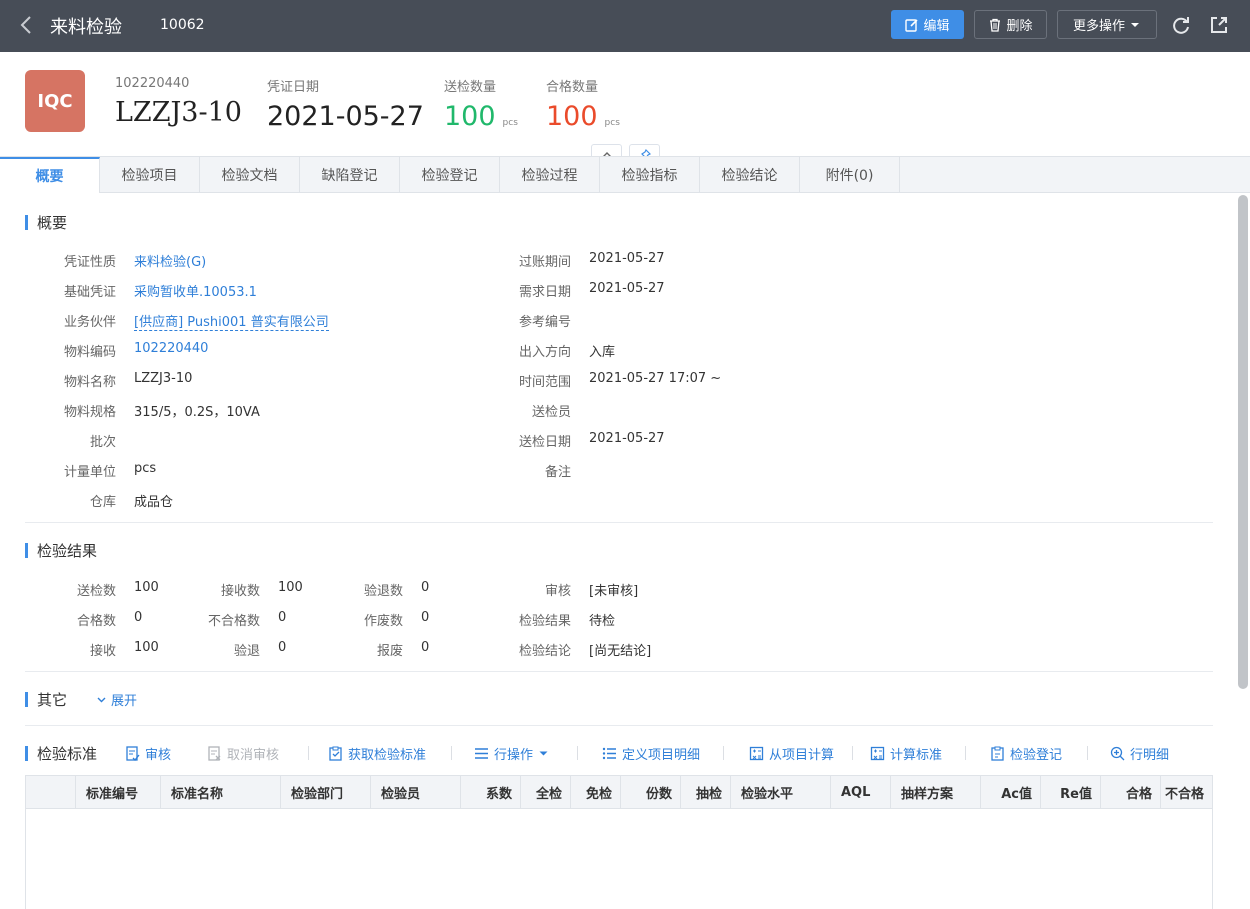 The width and height of the screenshot is (1250, 909). Describe the element at coordinates (163, 378) in the screenshot. I see `overview-field-value: LZZJ3-10` at that location.